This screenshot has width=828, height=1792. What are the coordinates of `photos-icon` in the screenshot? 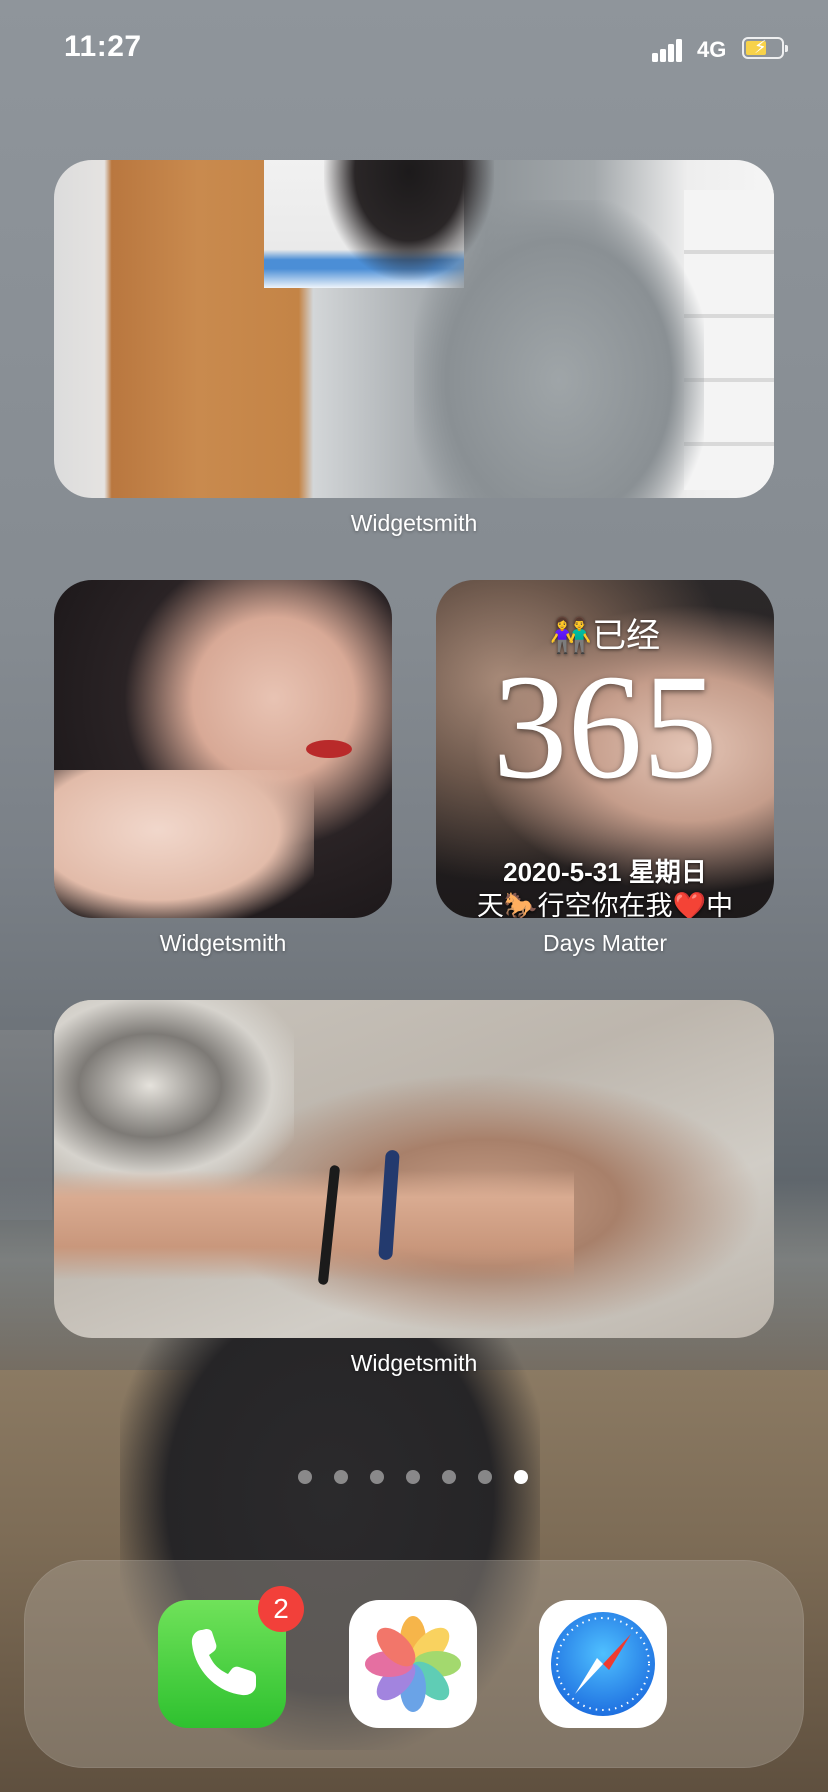 It's located at (413, 1664).